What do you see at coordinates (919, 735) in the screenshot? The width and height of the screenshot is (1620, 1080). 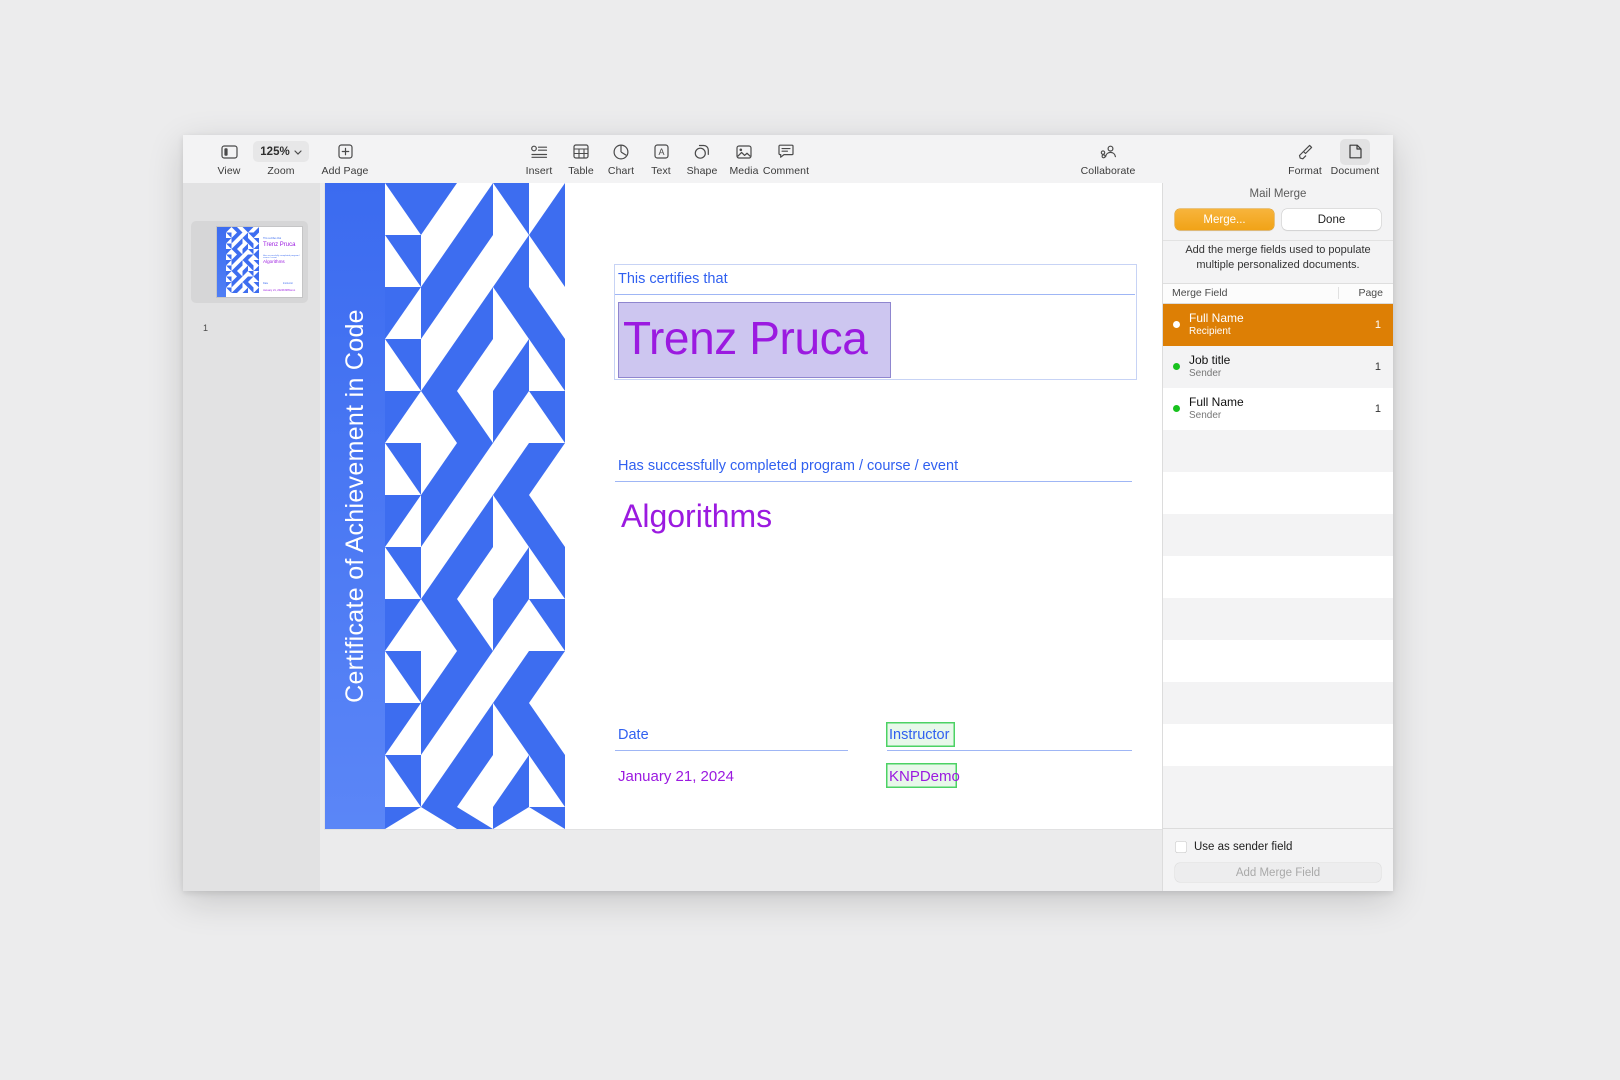 I see `instructor-label: Instructor` at bounding box center [919, 735].